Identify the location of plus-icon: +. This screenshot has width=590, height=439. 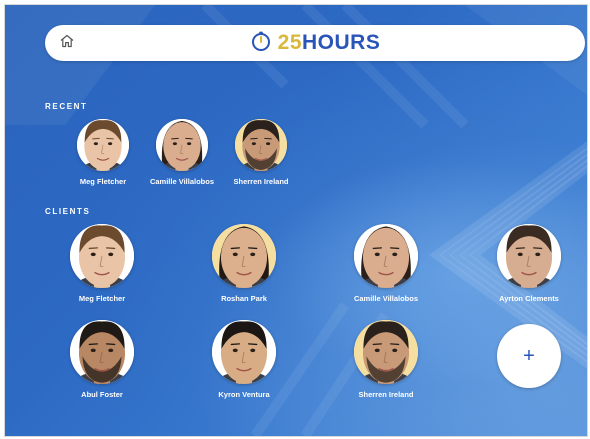
(529, 355).